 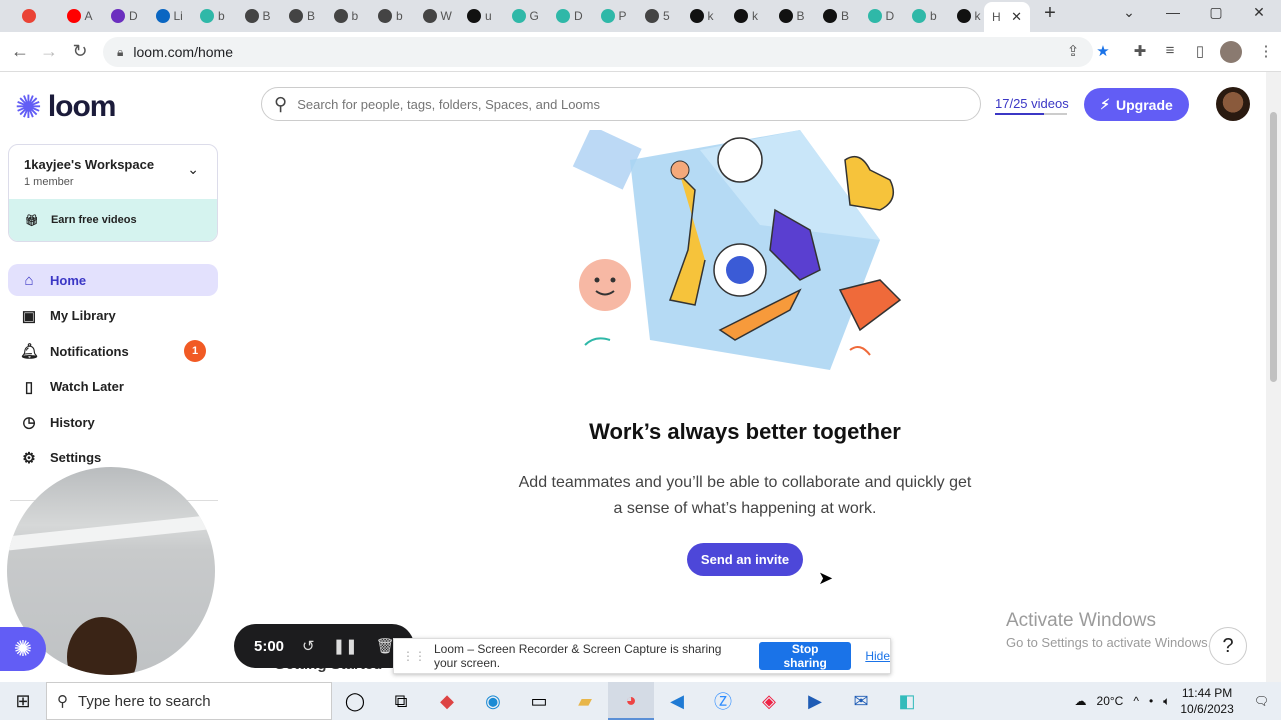 I want to click on search-bar: ⚲, so click(x=621, y=104).